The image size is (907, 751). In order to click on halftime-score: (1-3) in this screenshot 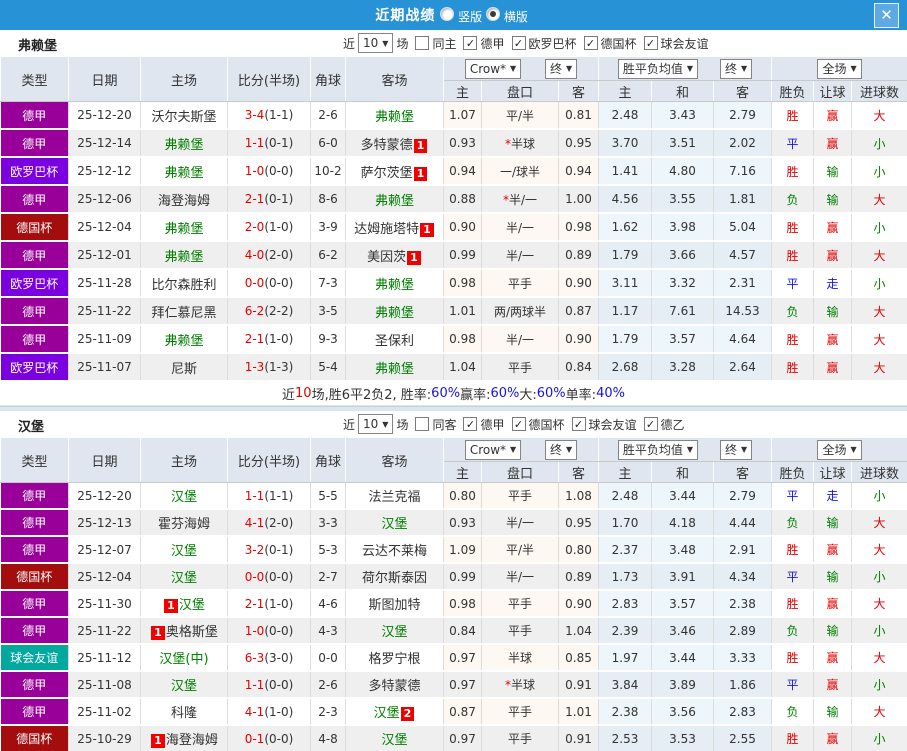, I will do `click(279, 367)`.